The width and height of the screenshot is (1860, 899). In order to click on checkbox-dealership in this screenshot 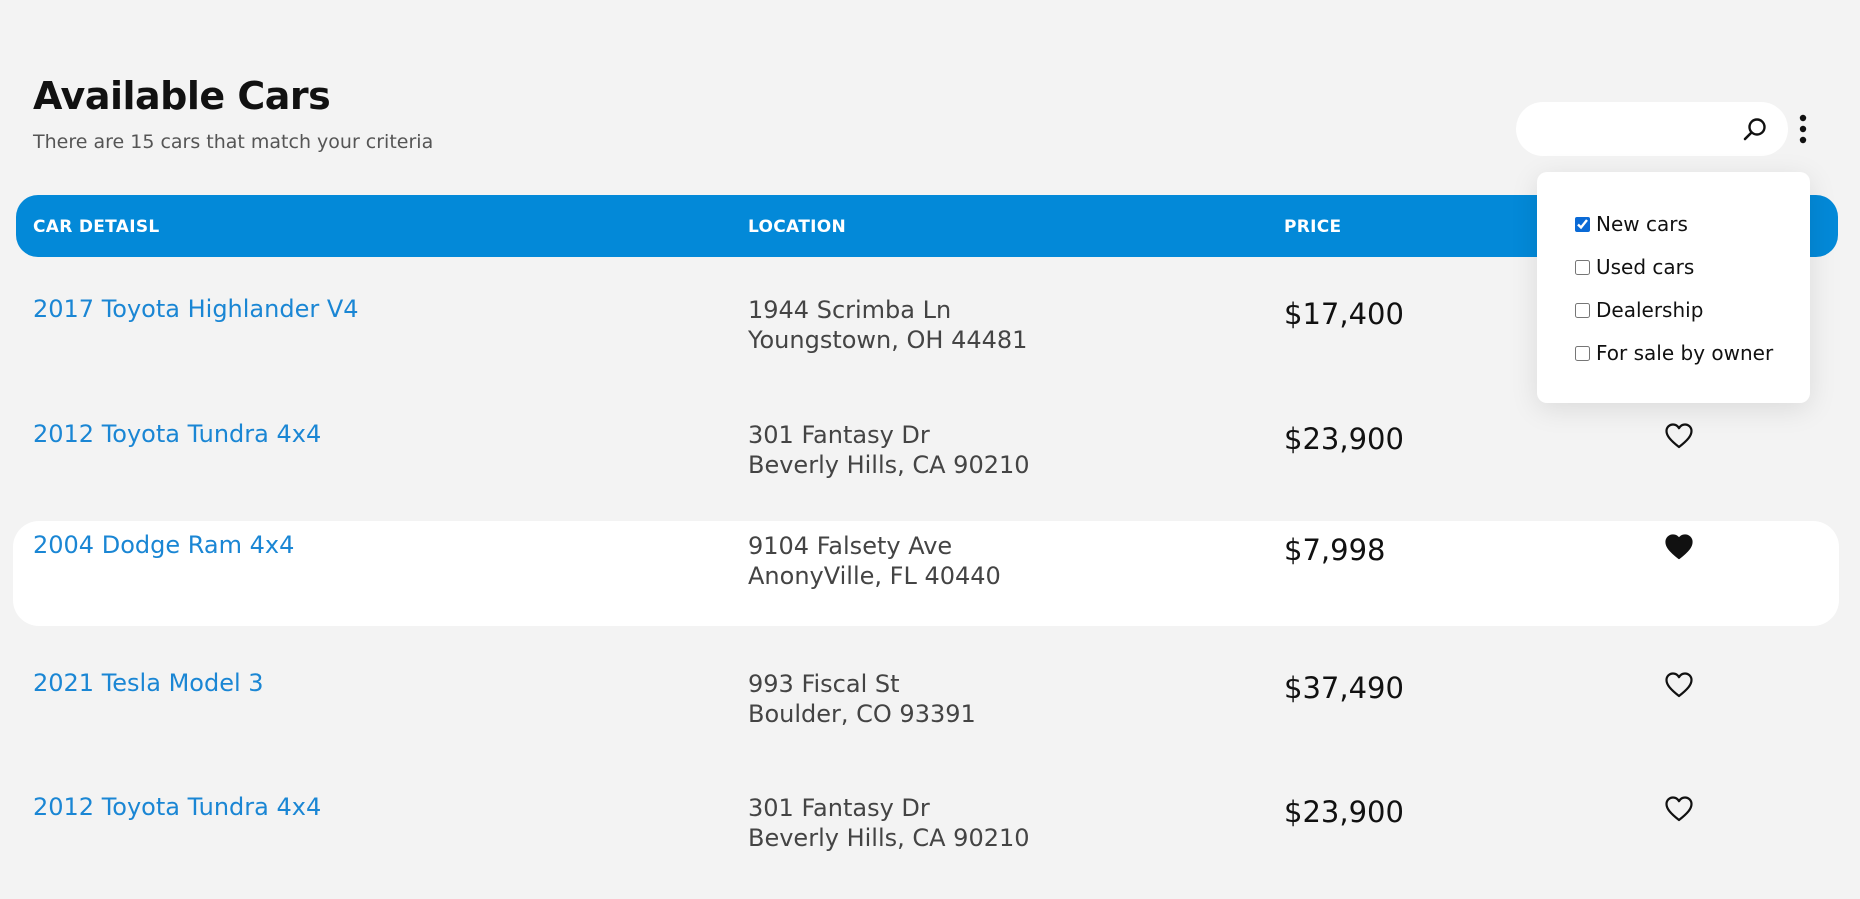, I will do `click(1582, 310)`.